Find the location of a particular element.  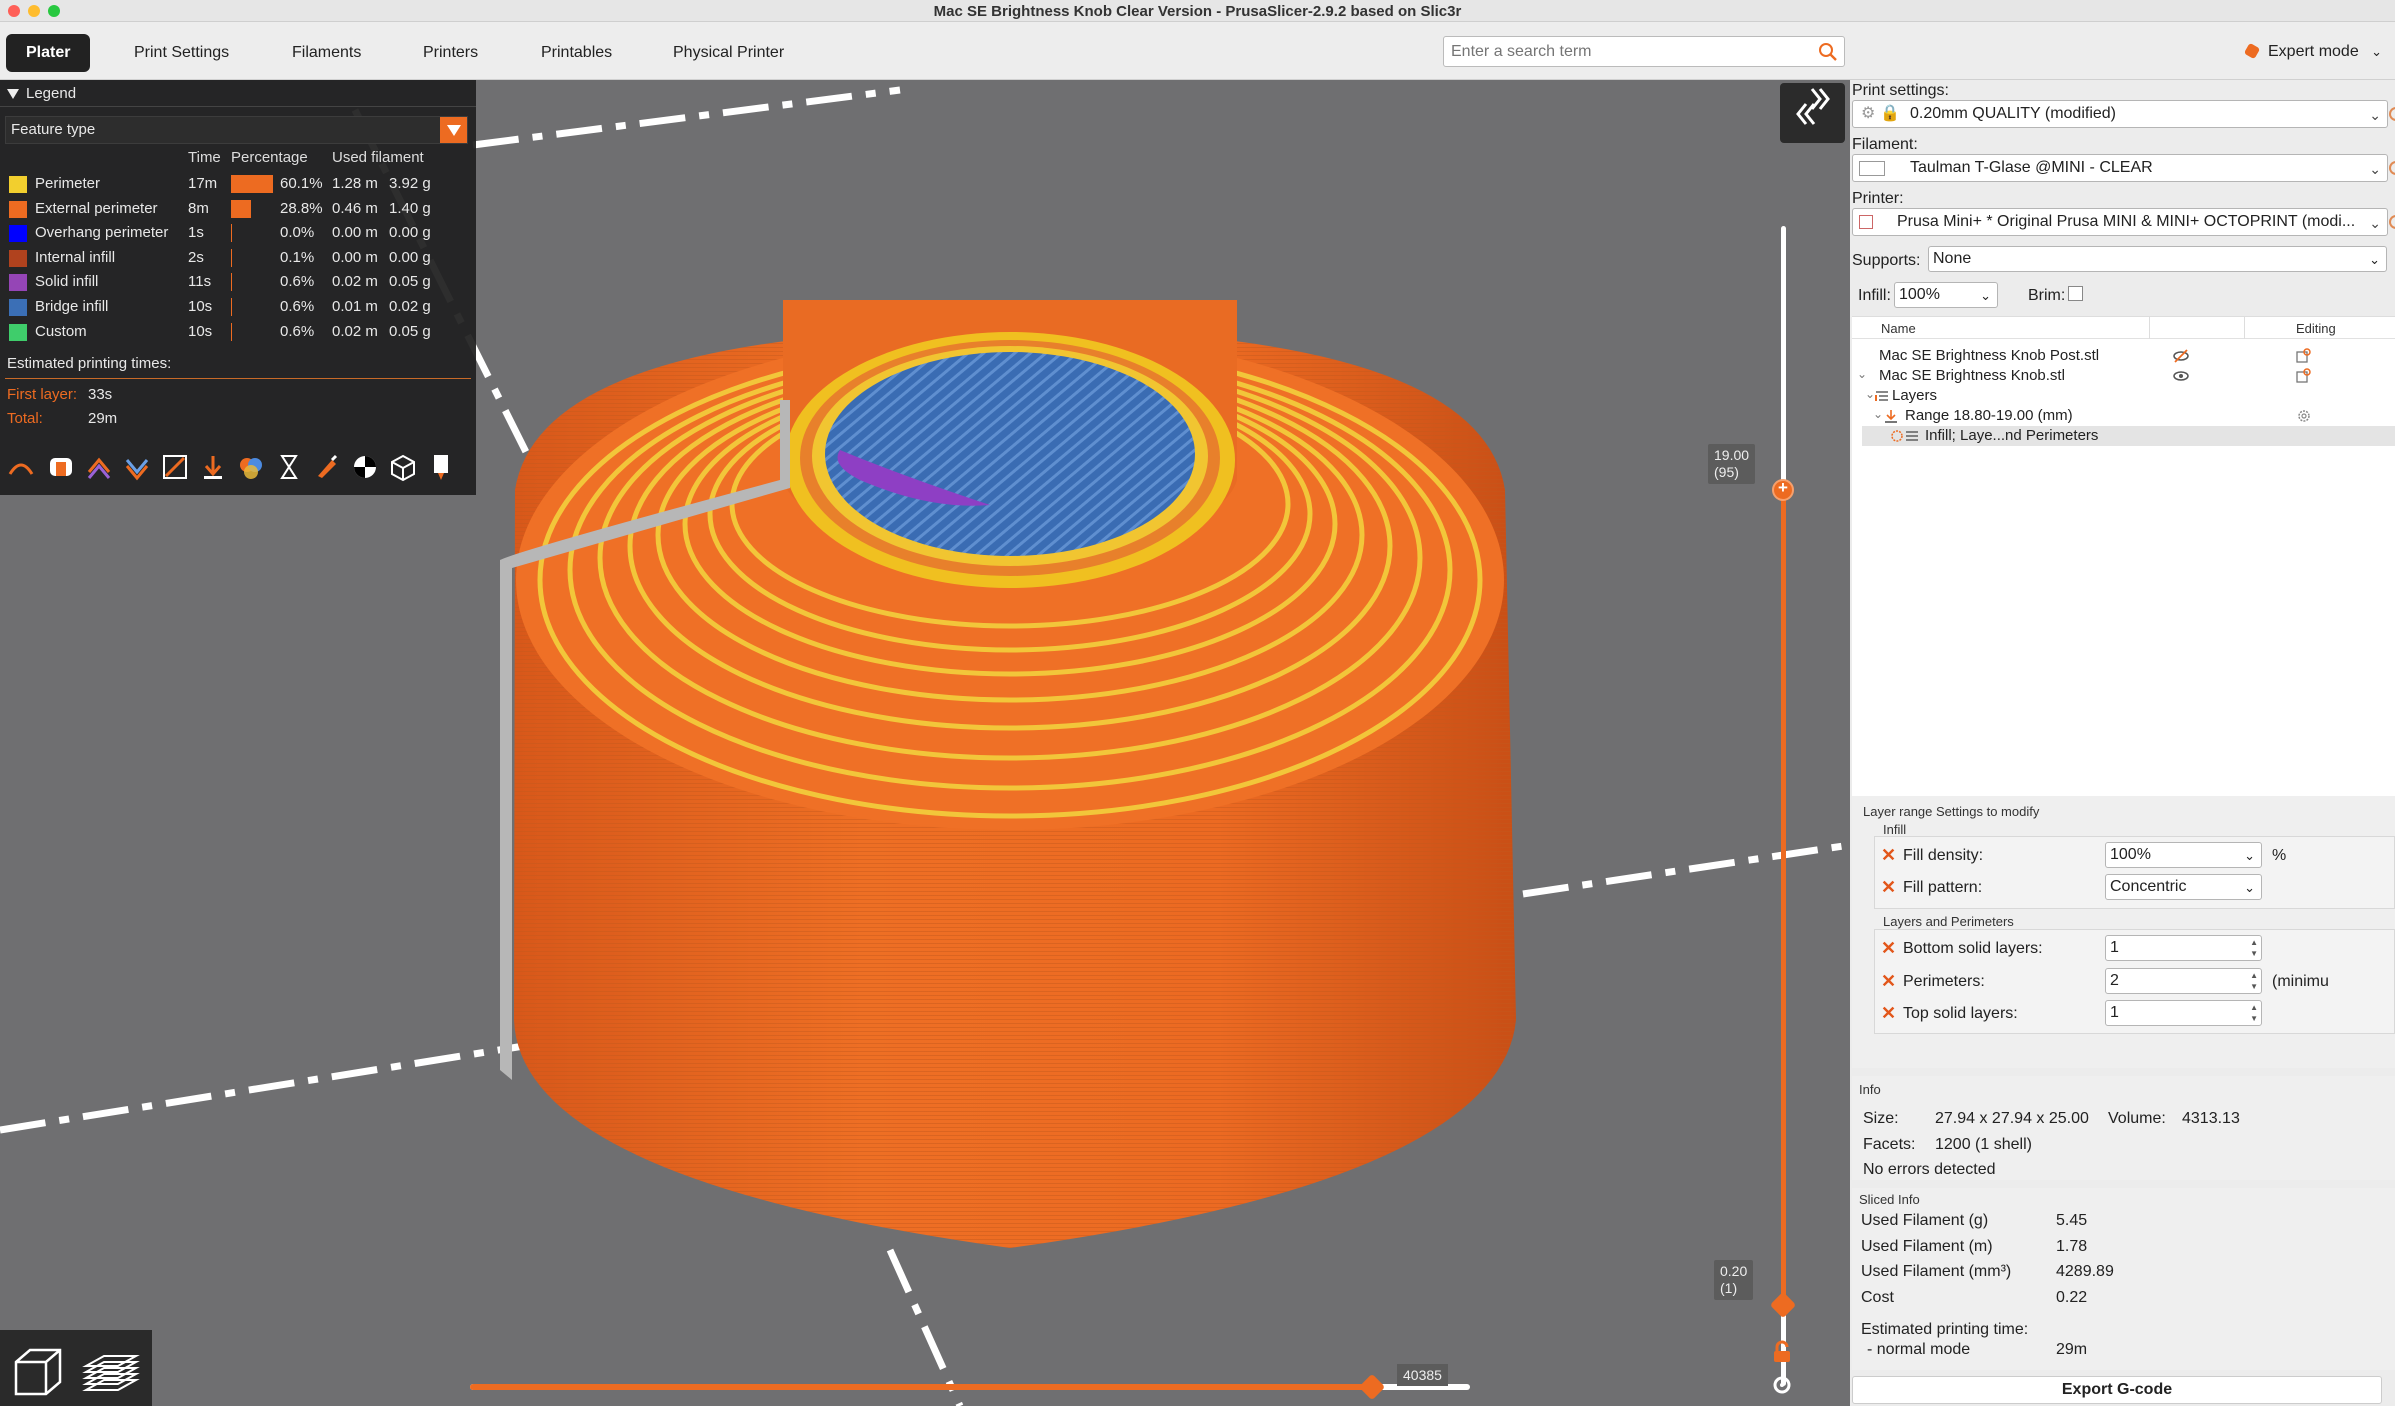

travel-toggle-icon is located at coordinates (21, 467).